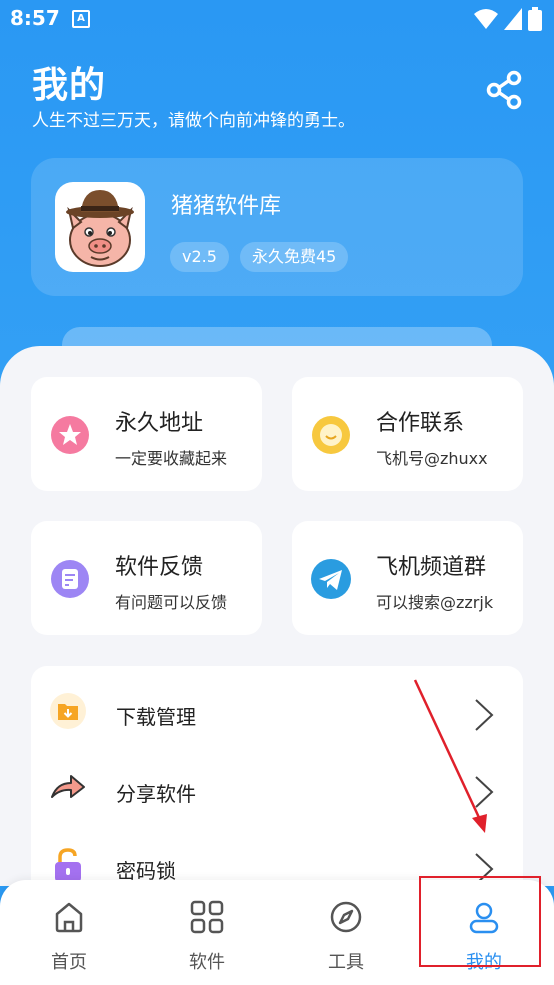 The height and width of the screenshot is (985, 554). Describe the element at coordinates (535, 19) in the screenshot. I see `battery-icon` at that location.